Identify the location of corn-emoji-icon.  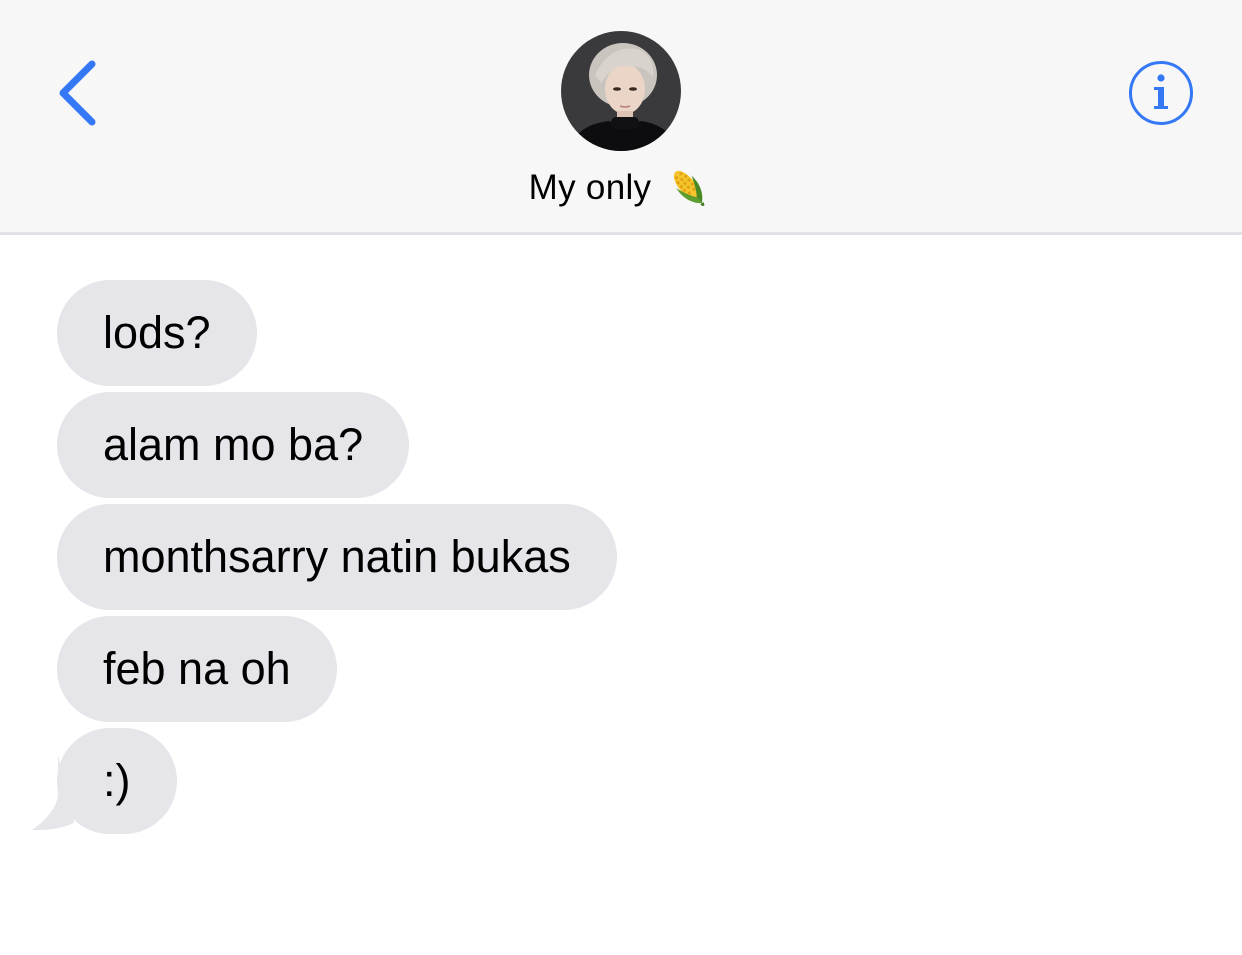
(689, 188).